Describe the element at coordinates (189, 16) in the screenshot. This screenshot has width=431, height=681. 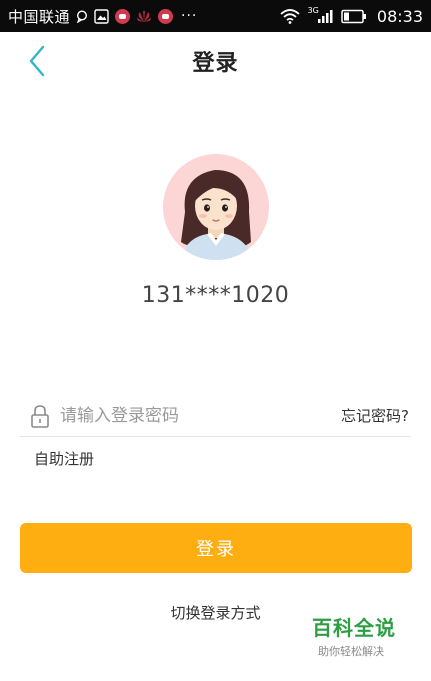
I see `more-notifications: ···` at that location.